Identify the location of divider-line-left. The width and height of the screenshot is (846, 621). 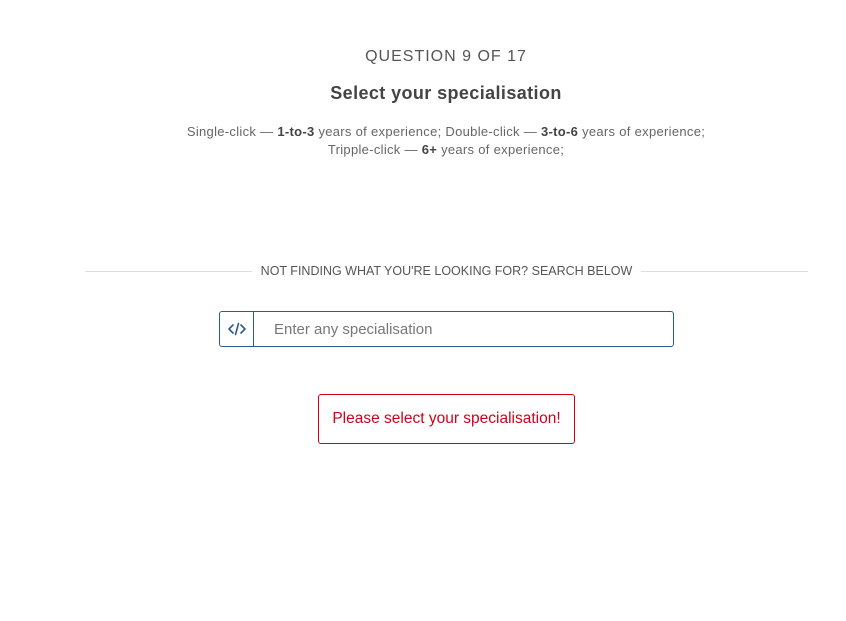
(168, 271).